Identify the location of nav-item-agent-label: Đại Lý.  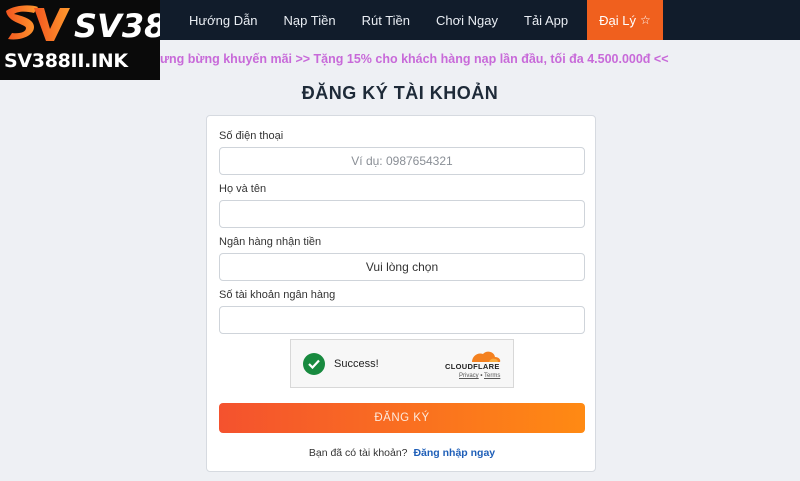
(617, 20).